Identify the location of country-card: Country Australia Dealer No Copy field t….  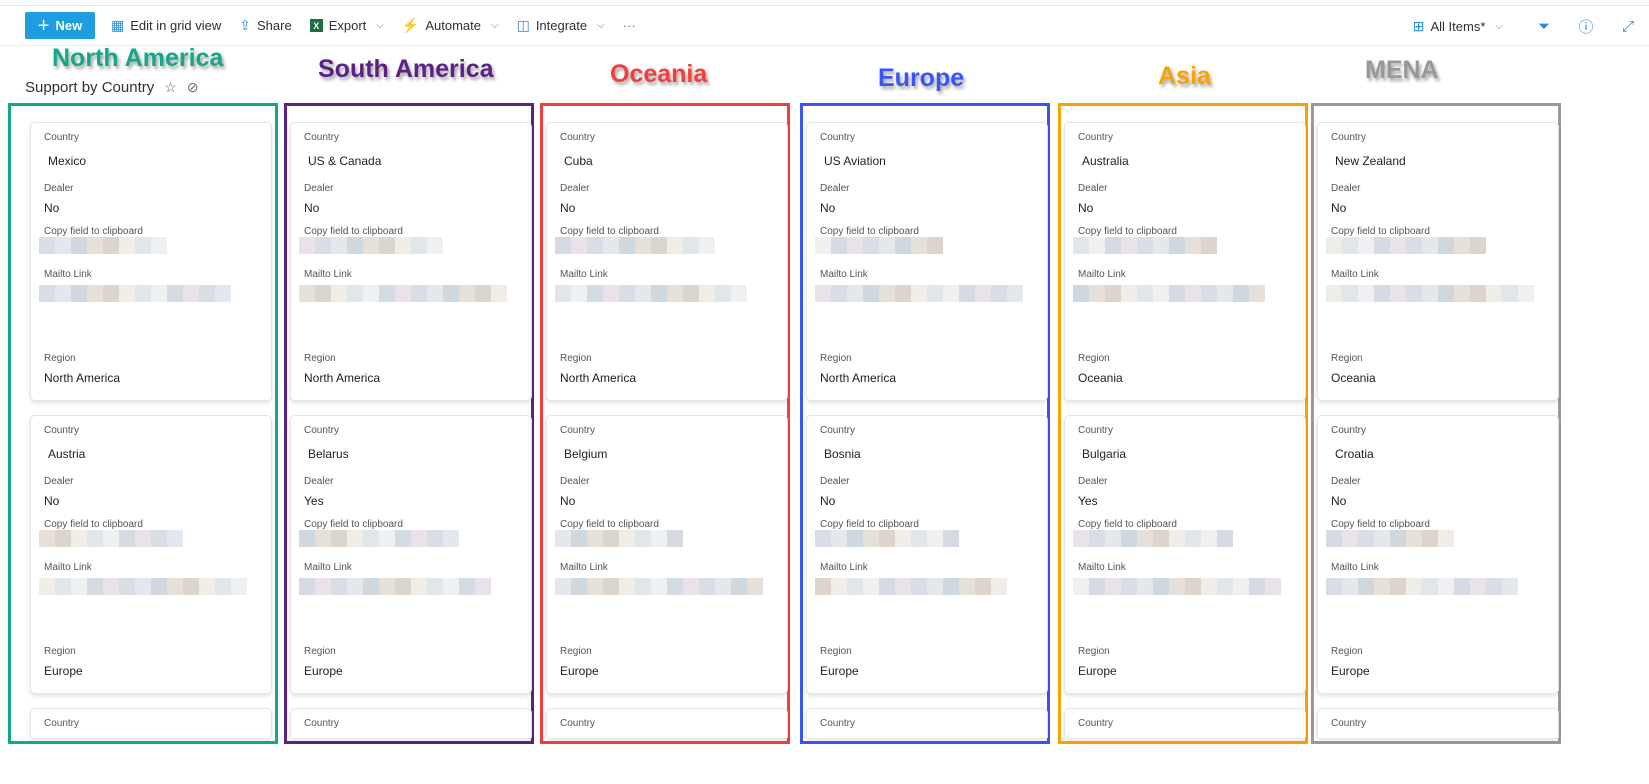
(1185, 261).